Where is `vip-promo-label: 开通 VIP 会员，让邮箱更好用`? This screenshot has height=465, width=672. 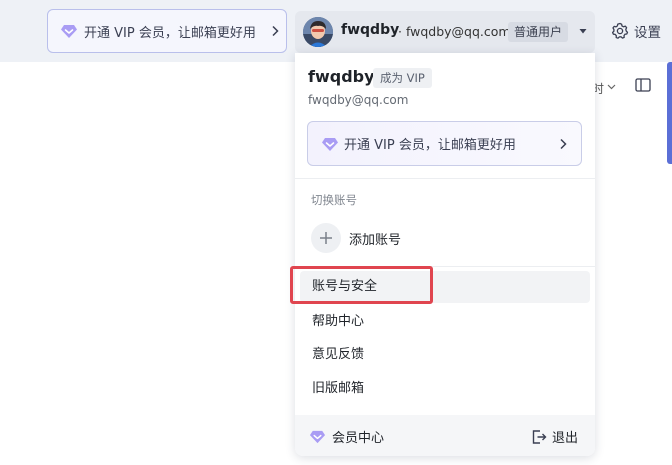
vip-promo-label: 开通 VIP 会员，让邮箱更好用 is located at coordinates (170, 33).